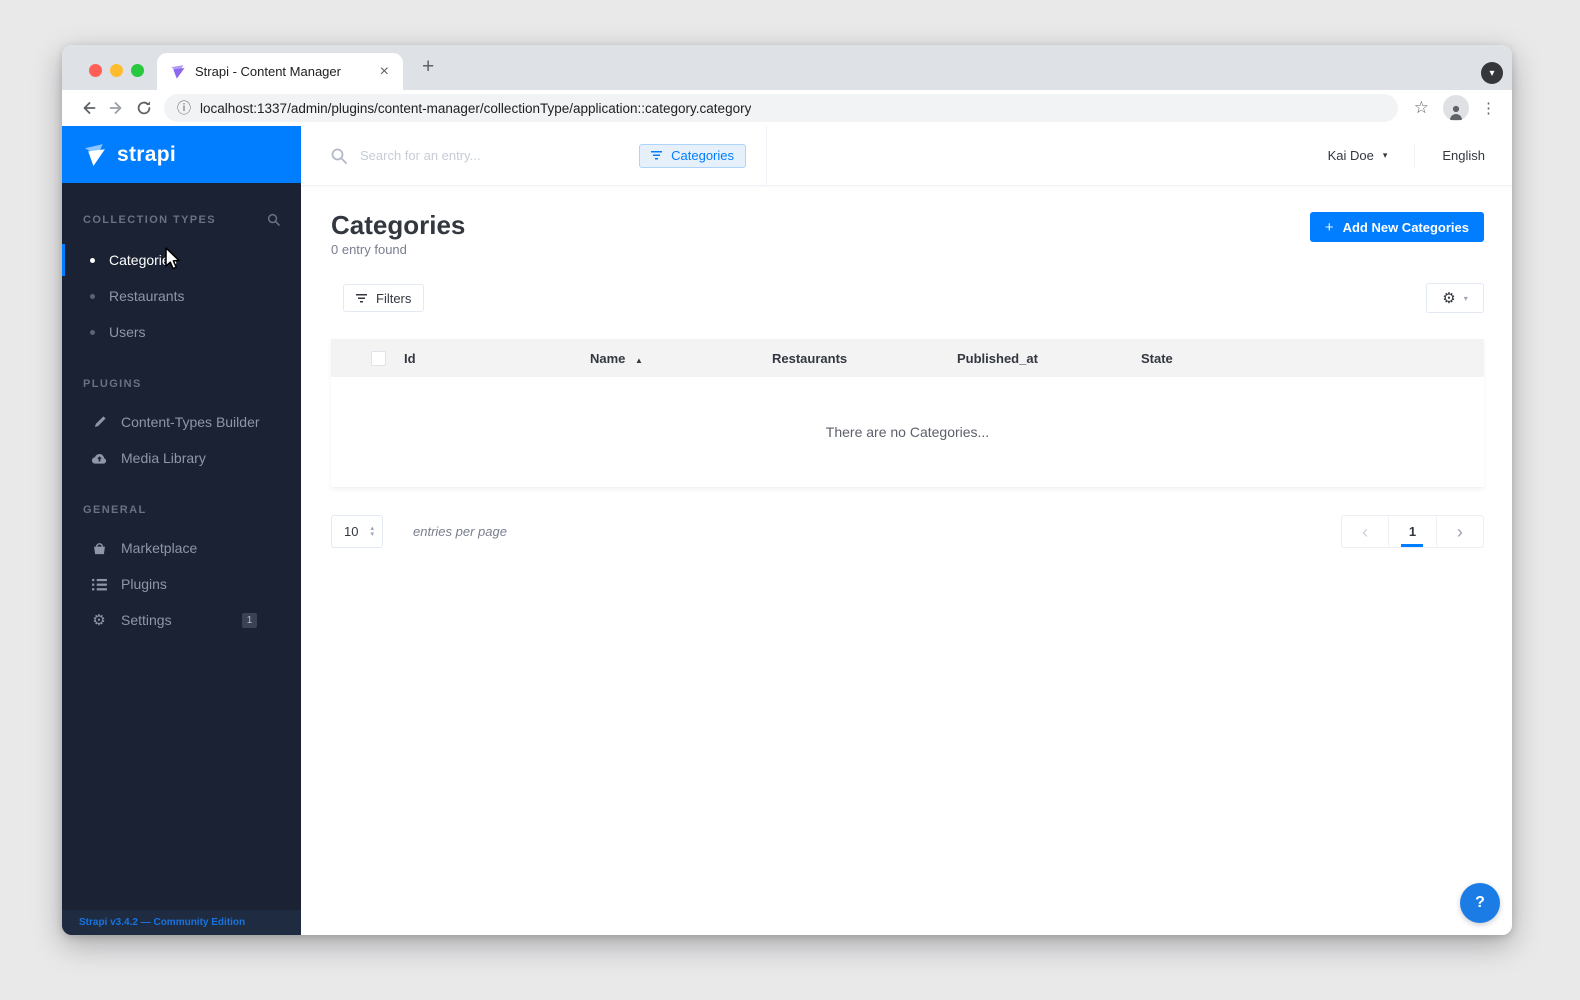 The image size is (1580, 1000). Describe the element at coordinates (810, 358) in the screenshot. I see `column-label: Restaurants` at that location.